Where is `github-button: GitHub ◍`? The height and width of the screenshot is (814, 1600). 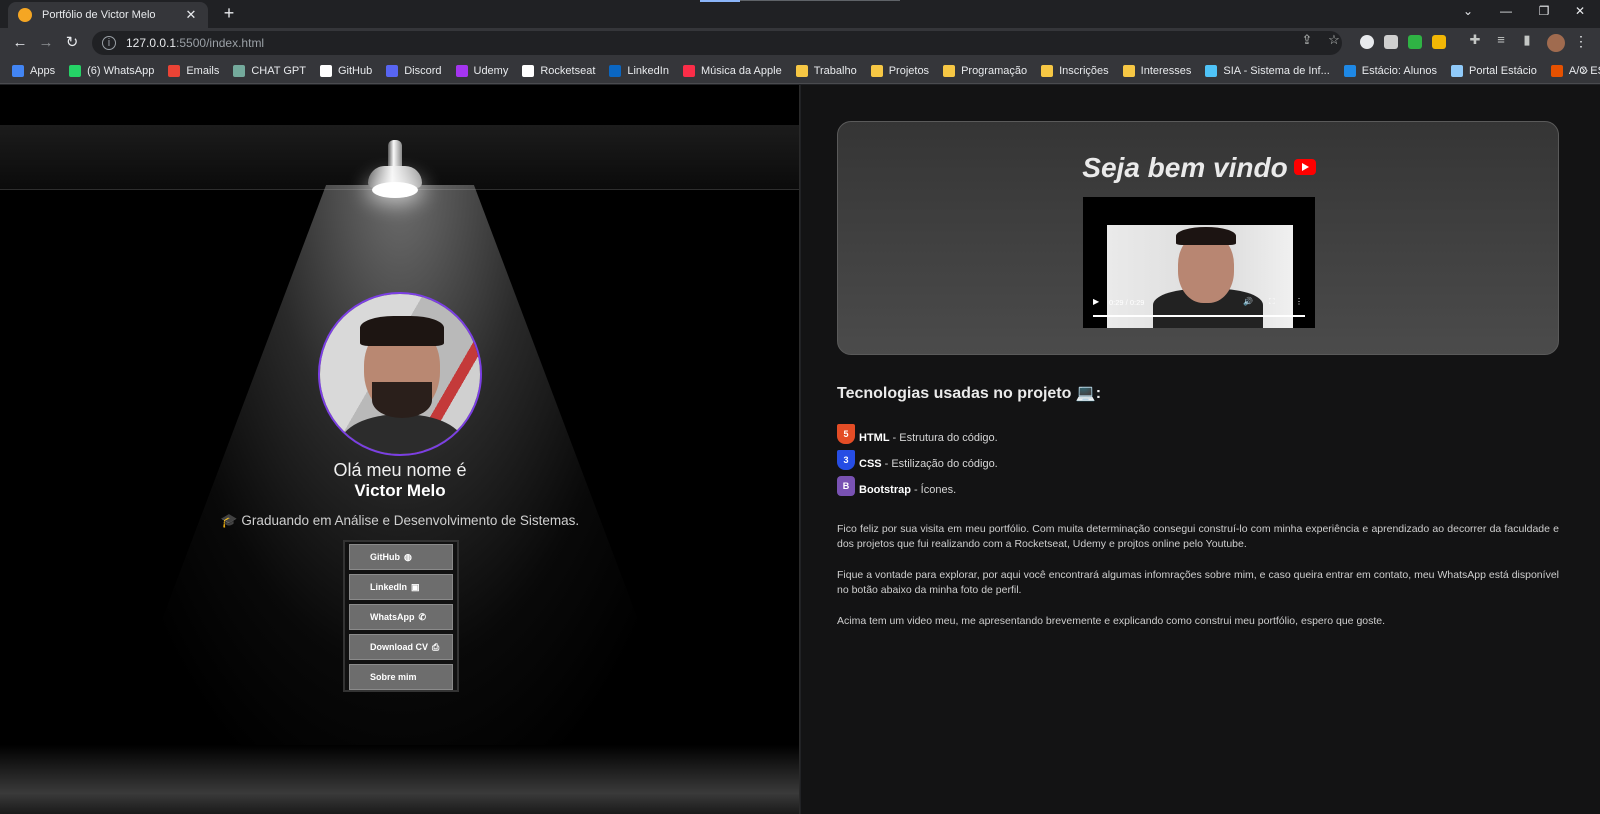
github-button: GitHub ◍ is located at coordinates (401, 557).